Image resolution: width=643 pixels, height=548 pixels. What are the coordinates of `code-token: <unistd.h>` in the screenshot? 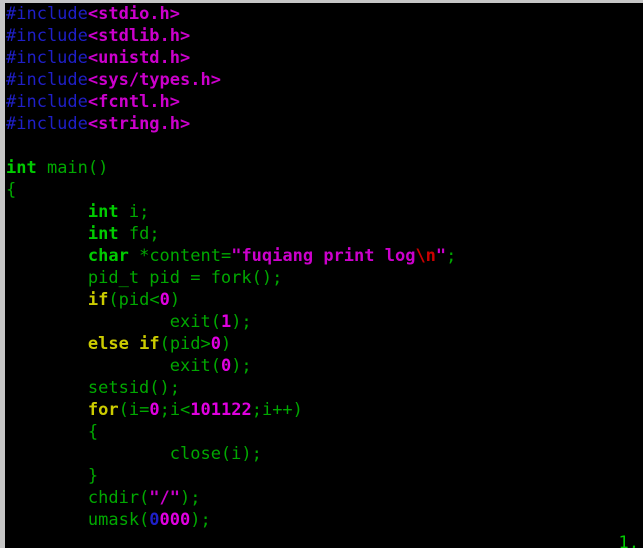 It's located at (139, 58).